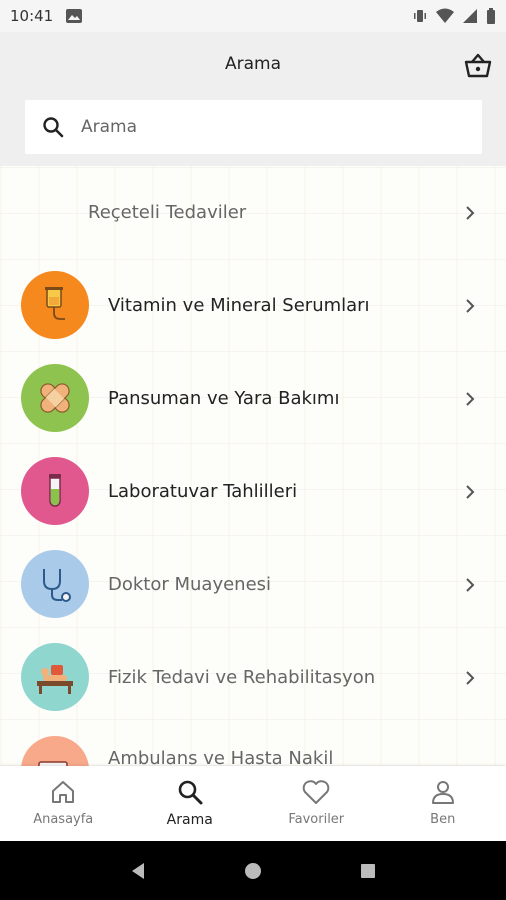  Describe the element at coordinates (253, 745) in the screenshot. I see `category-row-ambulance: Ambulans ve Hasta Nakil` at that location.